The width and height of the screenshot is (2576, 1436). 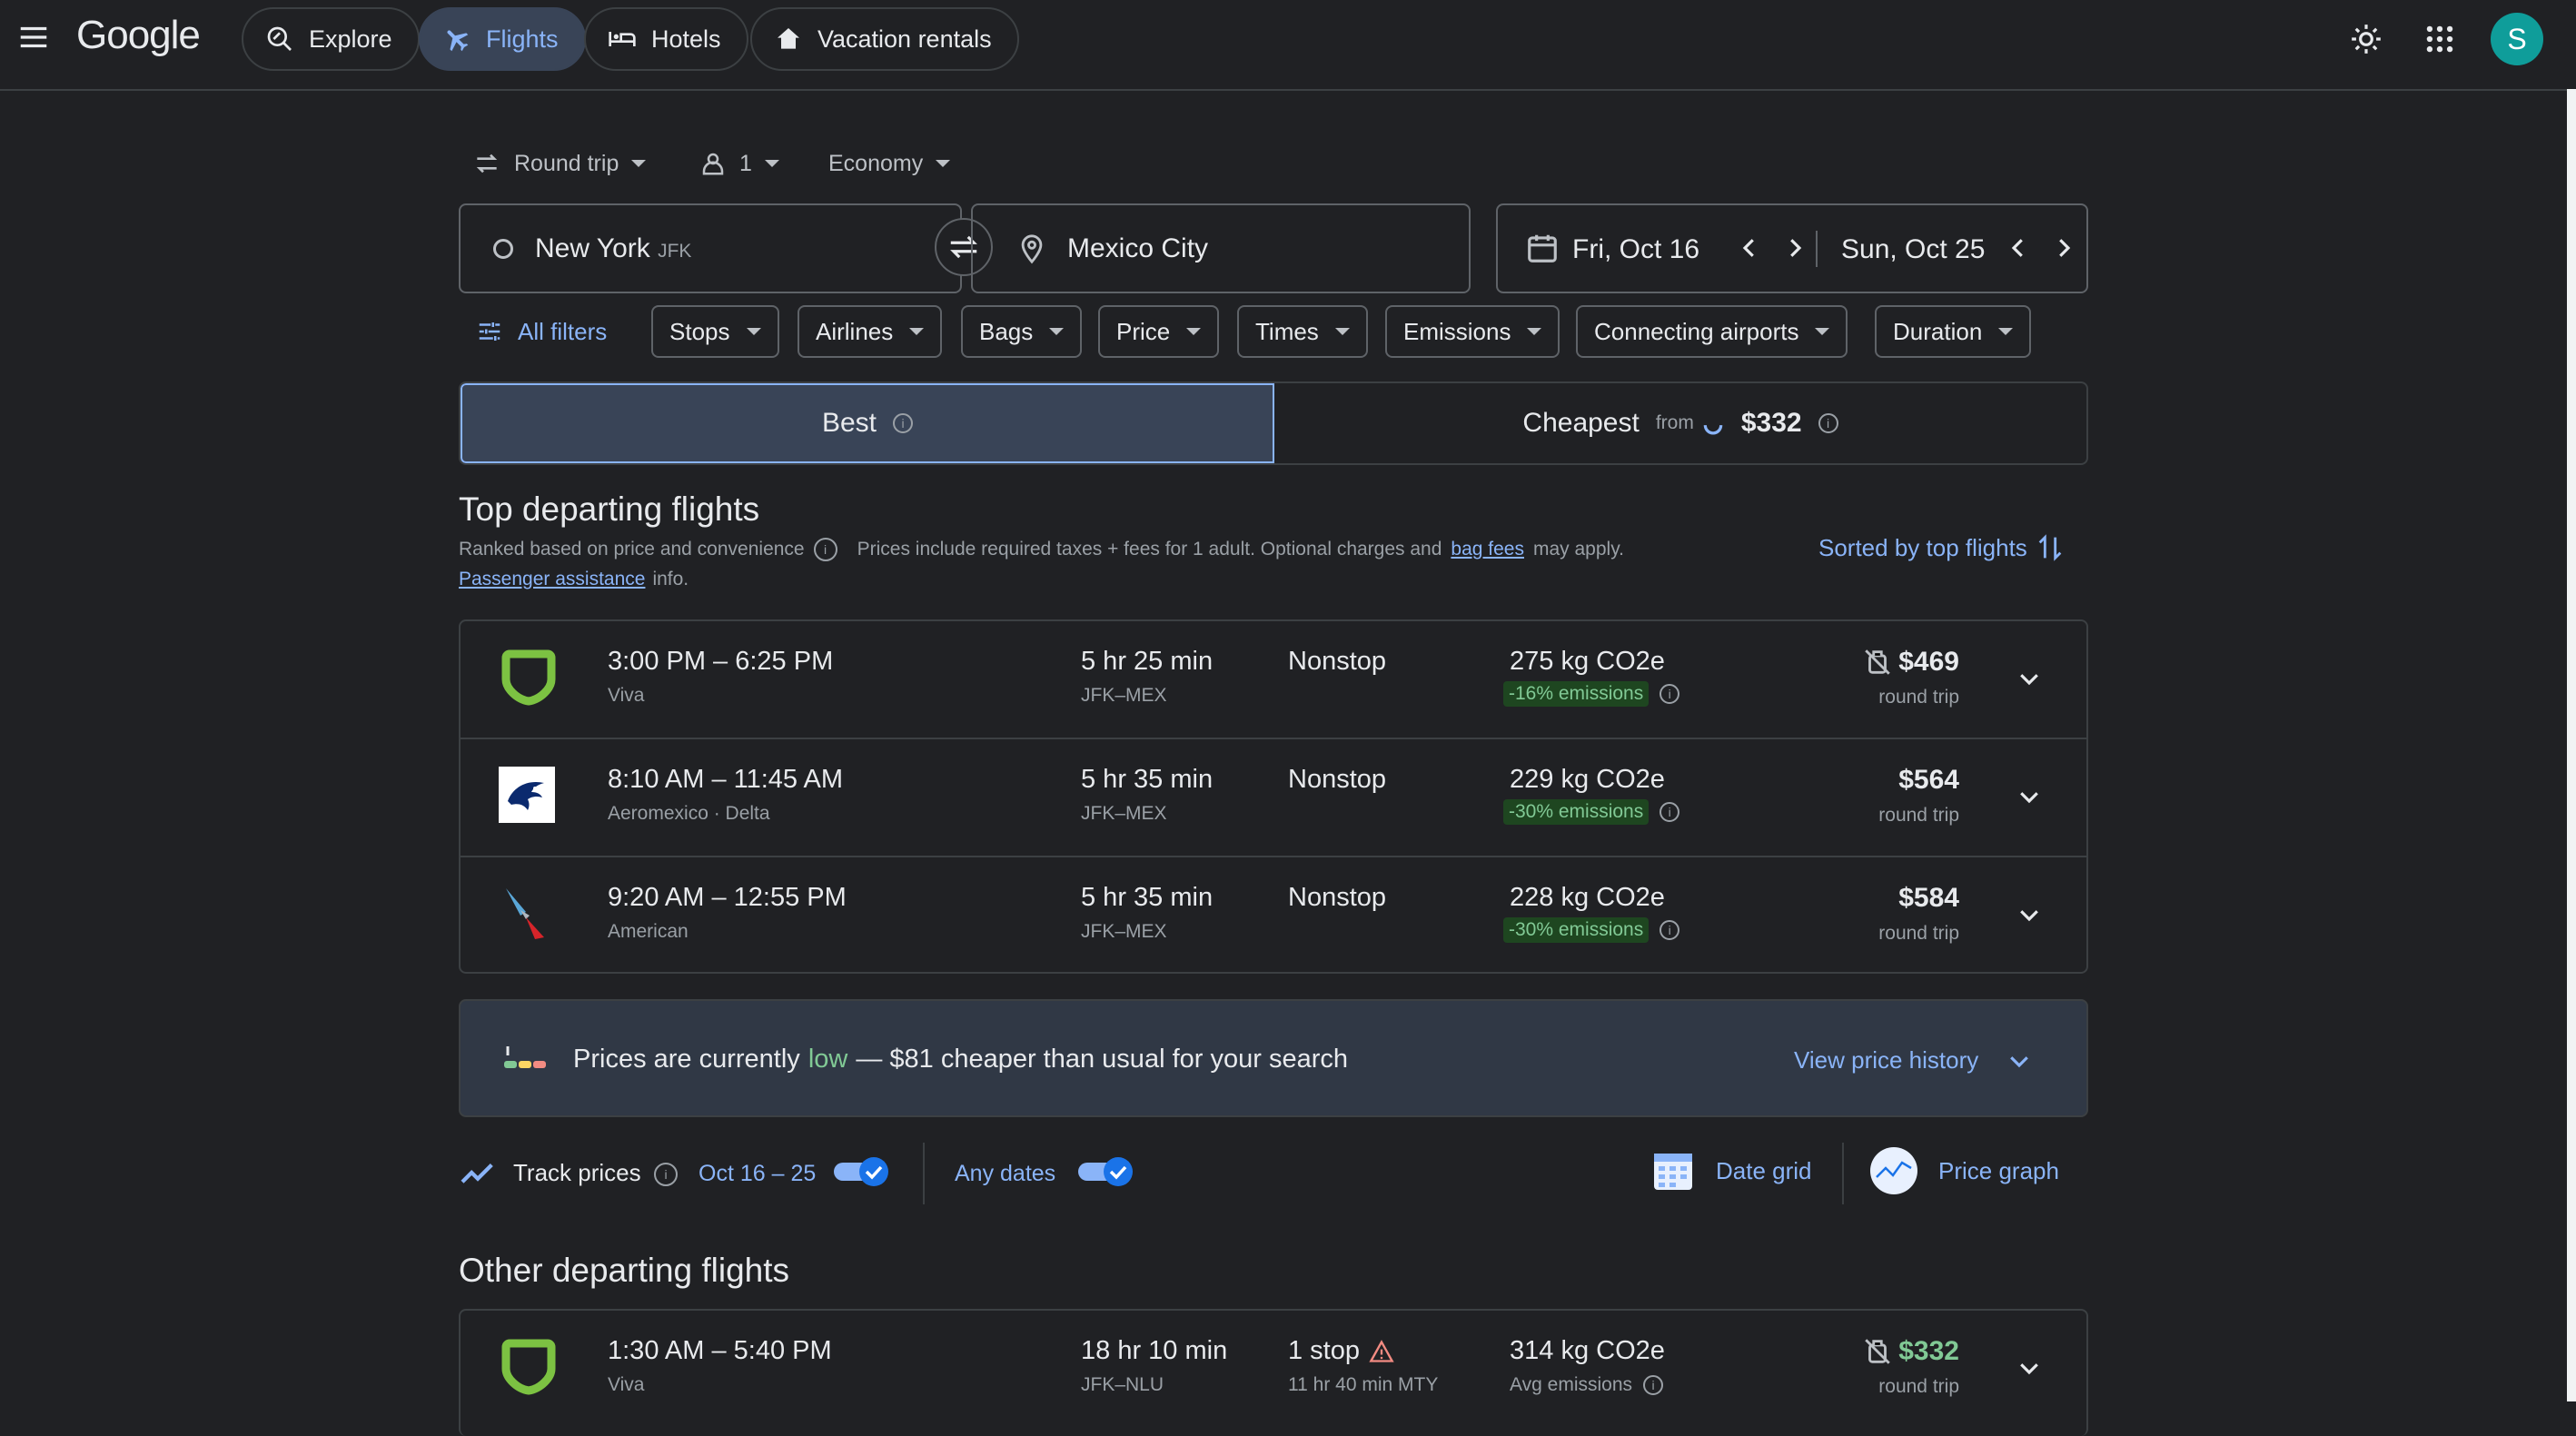 What do you see at coordinates (884, 39) in the screenshot?
I see `nav-vacation-rentals: Vacation rentals` at bounding box center [884, 39].